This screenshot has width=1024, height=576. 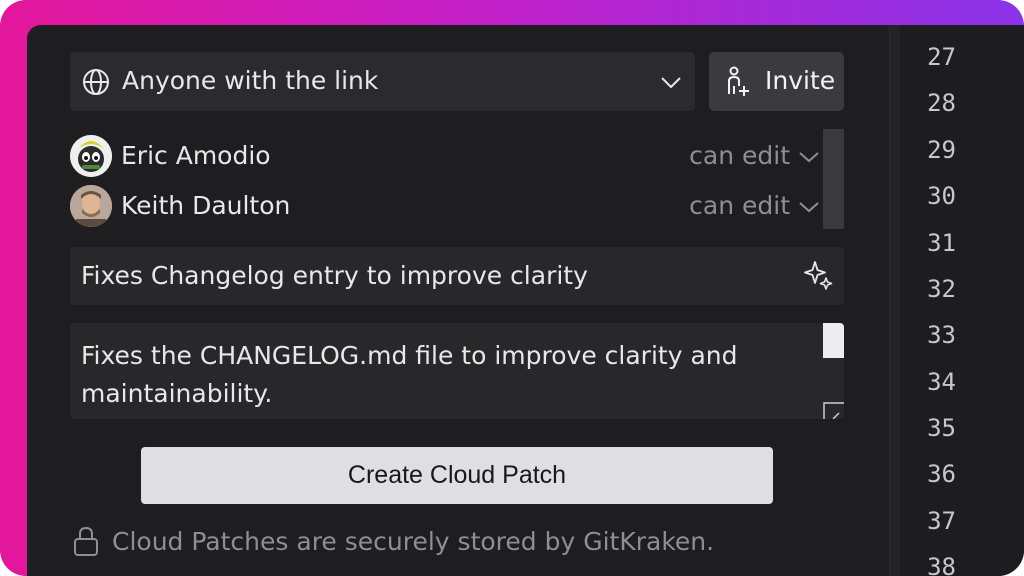 I want to click on resize-grip-icon, so click(x=833, y=408).